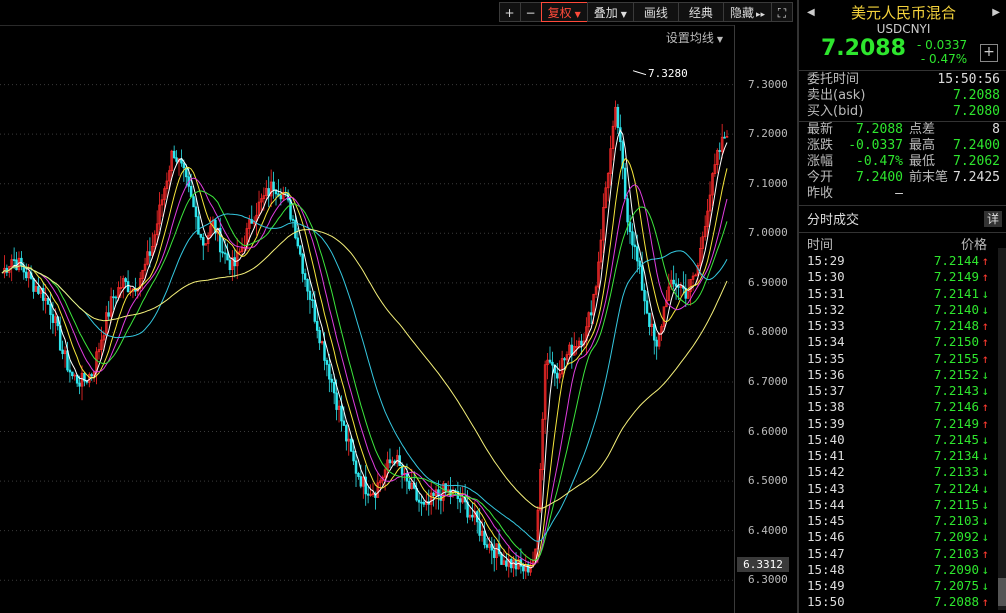 The image size is (1006, 613). What do you see at coordinates (820, 245) in the screenshot?
I see `time-column-header: 时间` at bounding box center [820, 245].